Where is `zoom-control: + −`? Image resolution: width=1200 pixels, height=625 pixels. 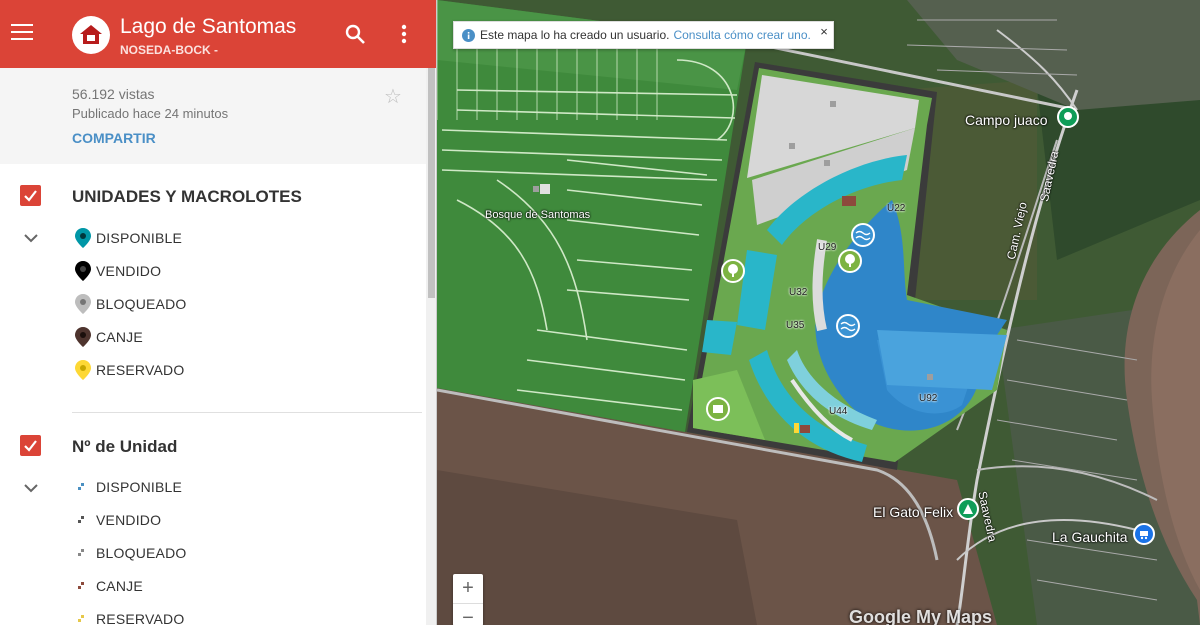 zoom-control: + − is located at coordinates (468, 599).